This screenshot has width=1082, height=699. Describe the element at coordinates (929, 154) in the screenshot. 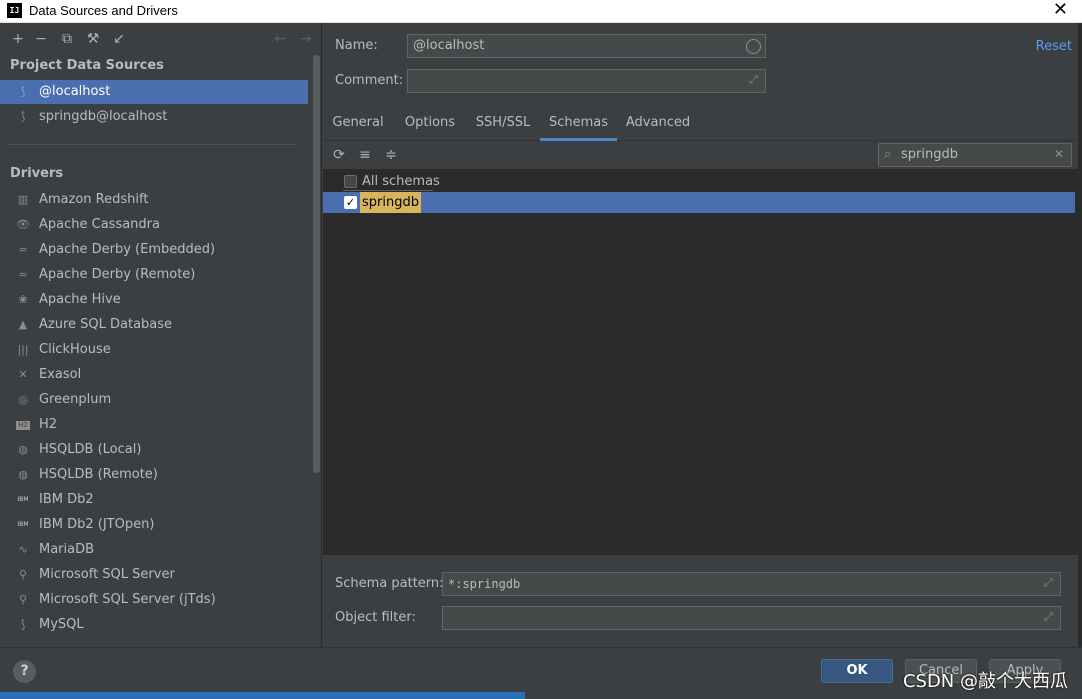

I see `search-value: springdb` at that location.